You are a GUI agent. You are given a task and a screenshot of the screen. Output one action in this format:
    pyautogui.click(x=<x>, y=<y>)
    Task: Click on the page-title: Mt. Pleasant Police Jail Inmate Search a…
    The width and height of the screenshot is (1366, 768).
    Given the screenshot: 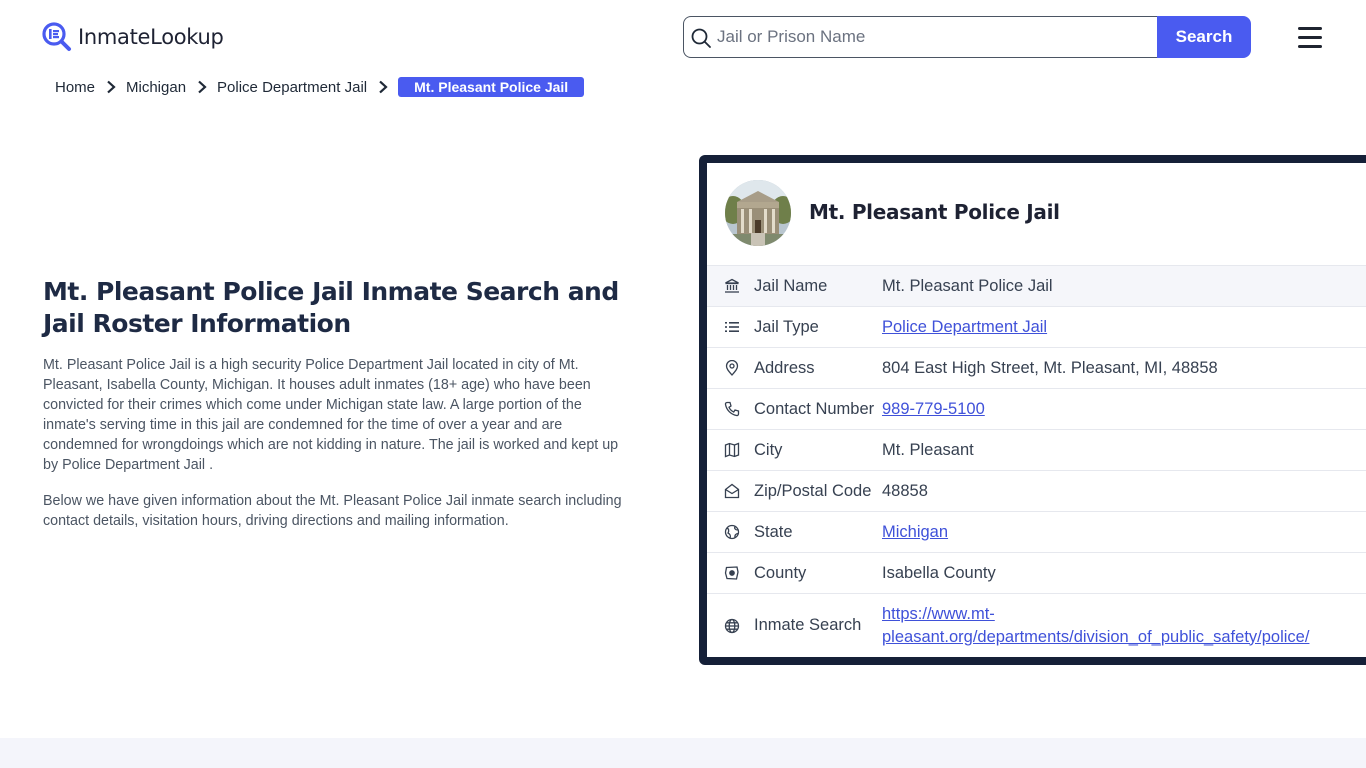 What is the action you would take?
    pyautogui.click(x=331, y=307)
    